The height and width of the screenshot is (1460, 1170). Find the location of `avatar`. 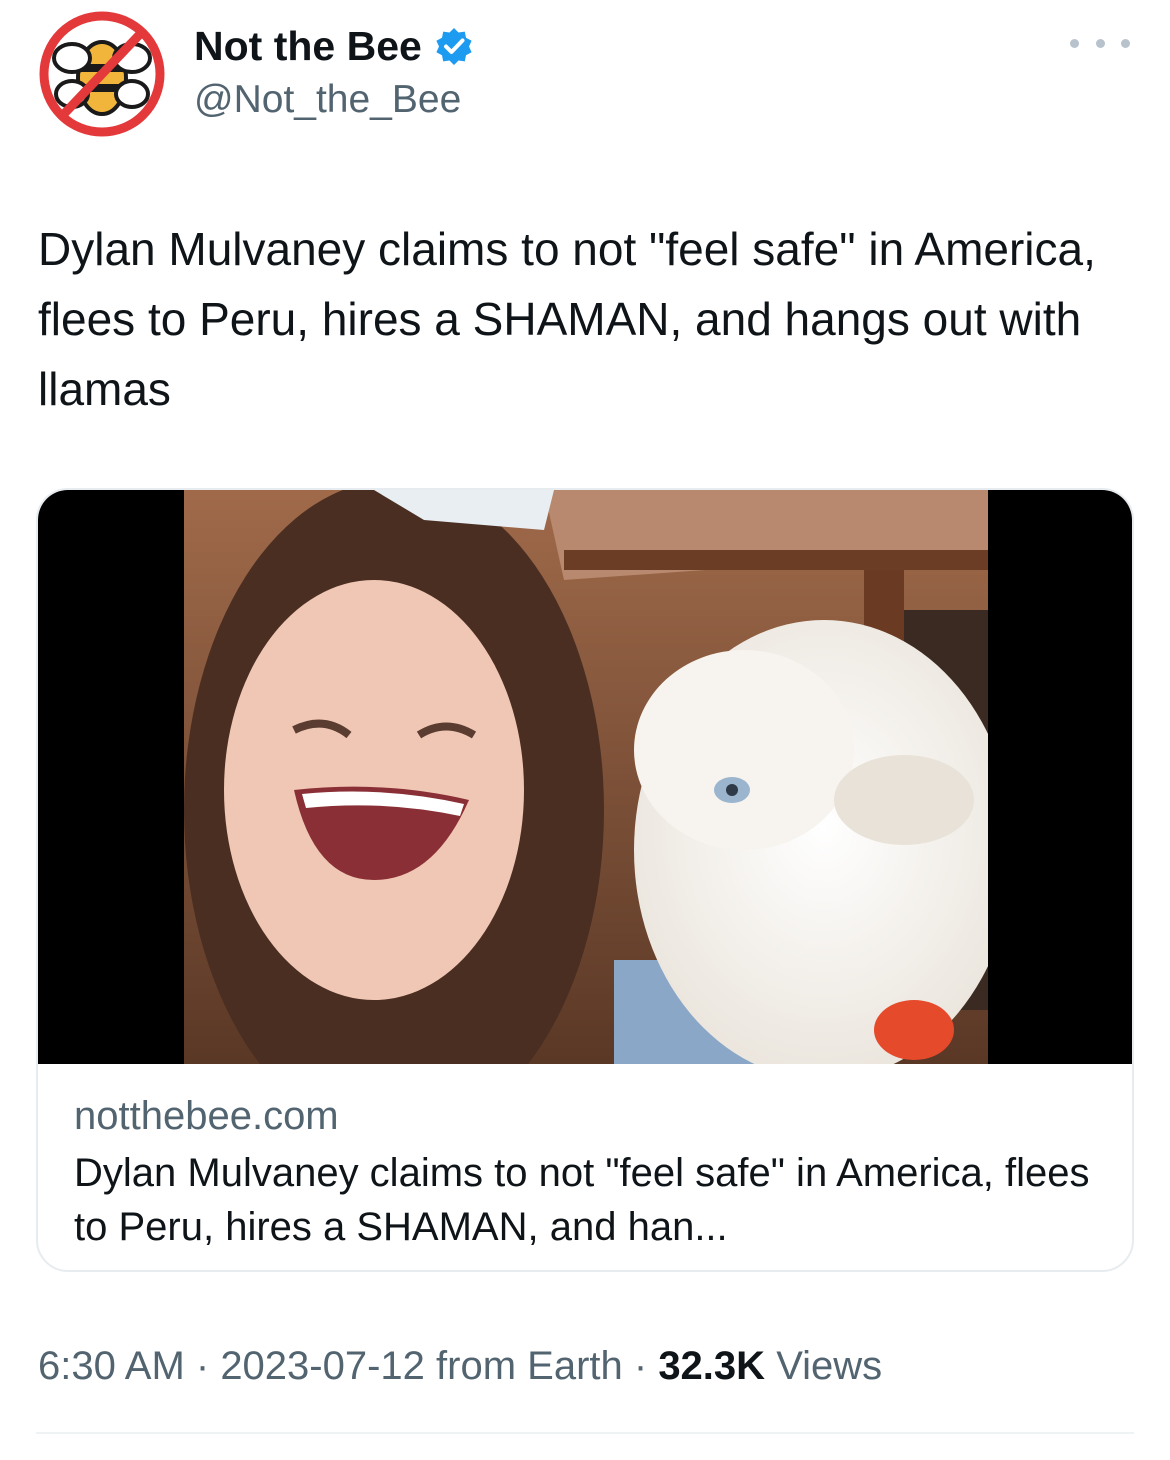

avatar is located at coordinates (102, 74).